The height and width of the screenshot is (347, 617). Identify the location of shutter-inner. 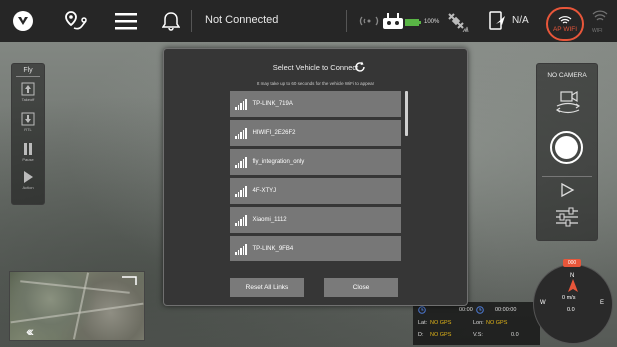
(566, 147).